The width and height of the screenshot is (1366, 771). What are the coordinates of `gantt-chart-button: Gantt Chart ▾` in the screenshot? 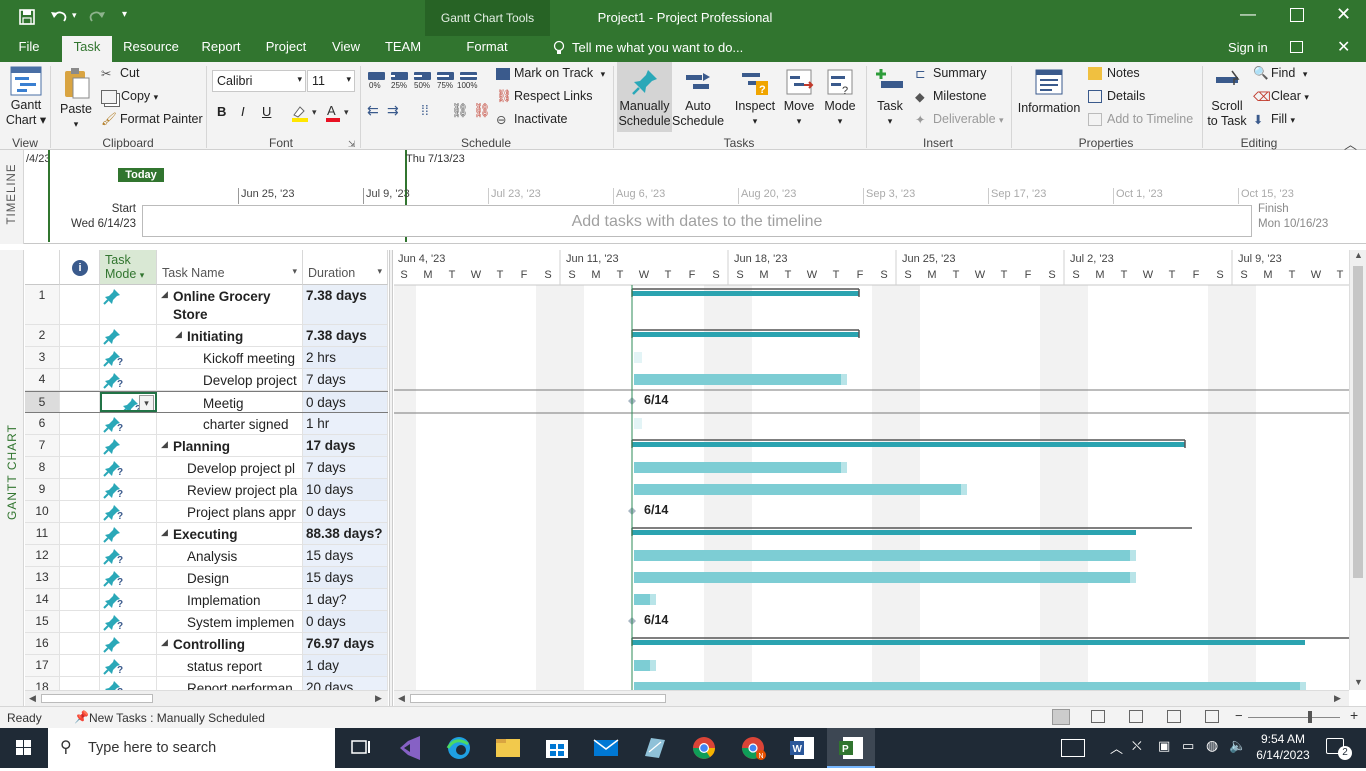 It's located at (26, 100).